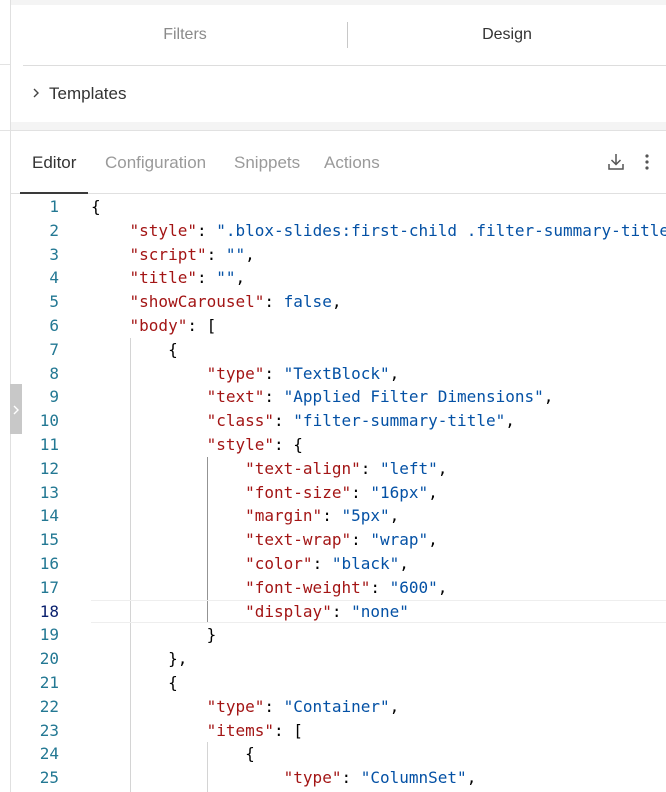 The width and height of the screenshot is (666, 792). What do you see at coordinates (163, 230) in the screenshot?
I see `json-key: "style"` at bounding box center [163, 230].